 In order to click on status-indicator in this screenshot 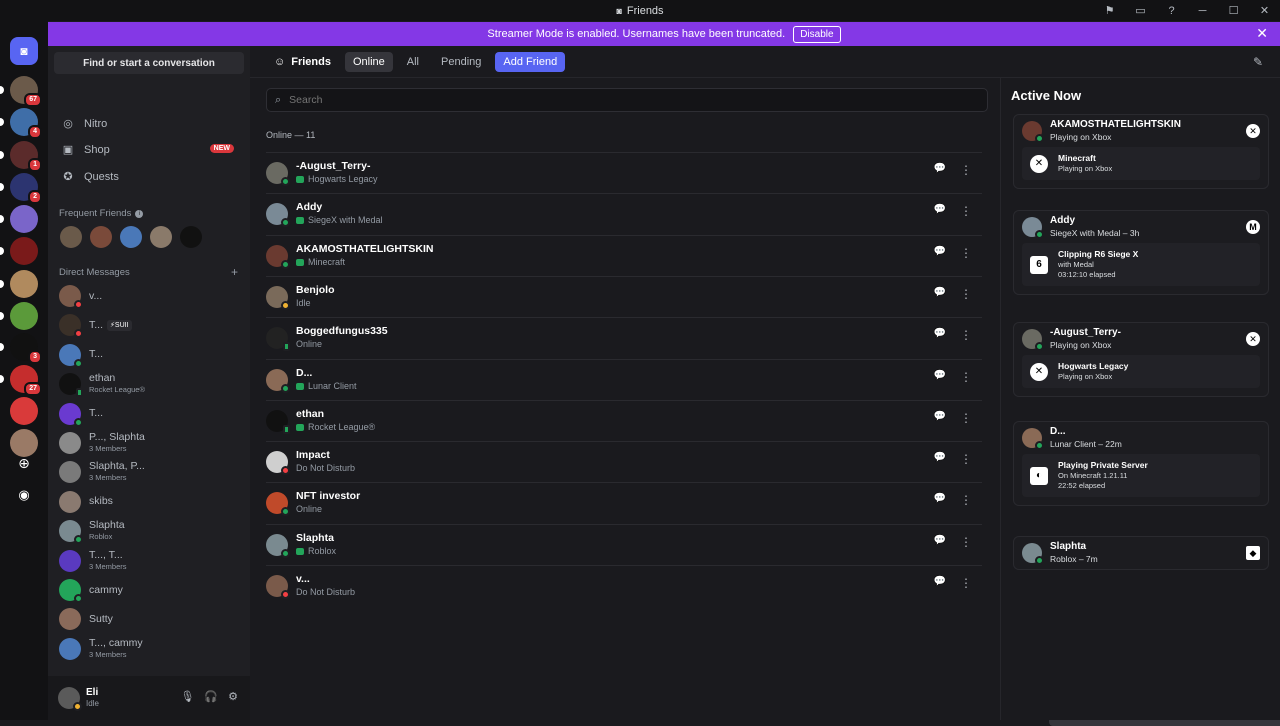, I will do `click(286, 429)`.